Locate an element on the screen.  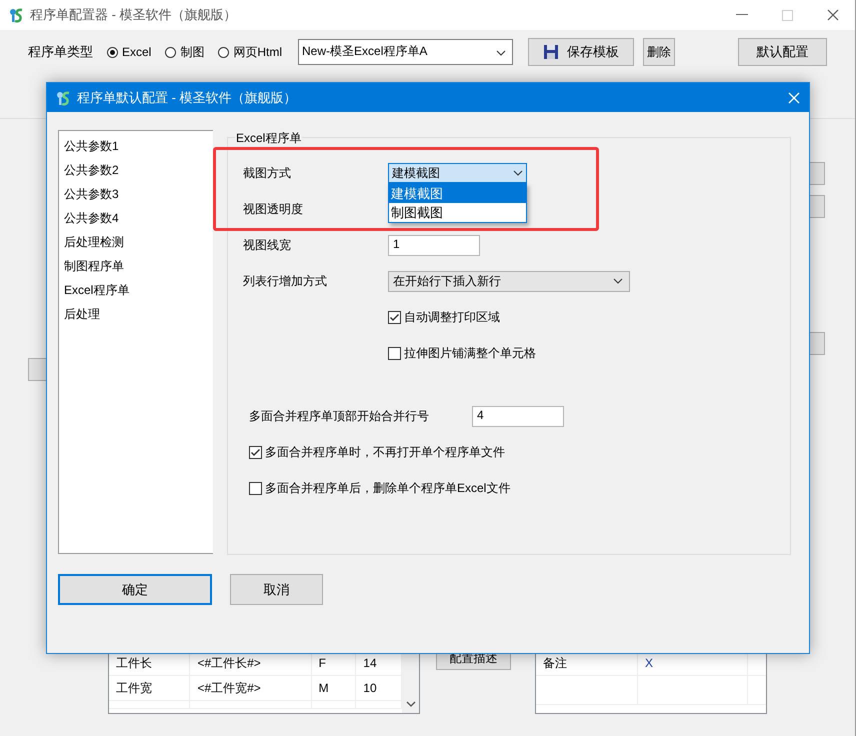
table-cell: M is located at coordinates (334, 688).